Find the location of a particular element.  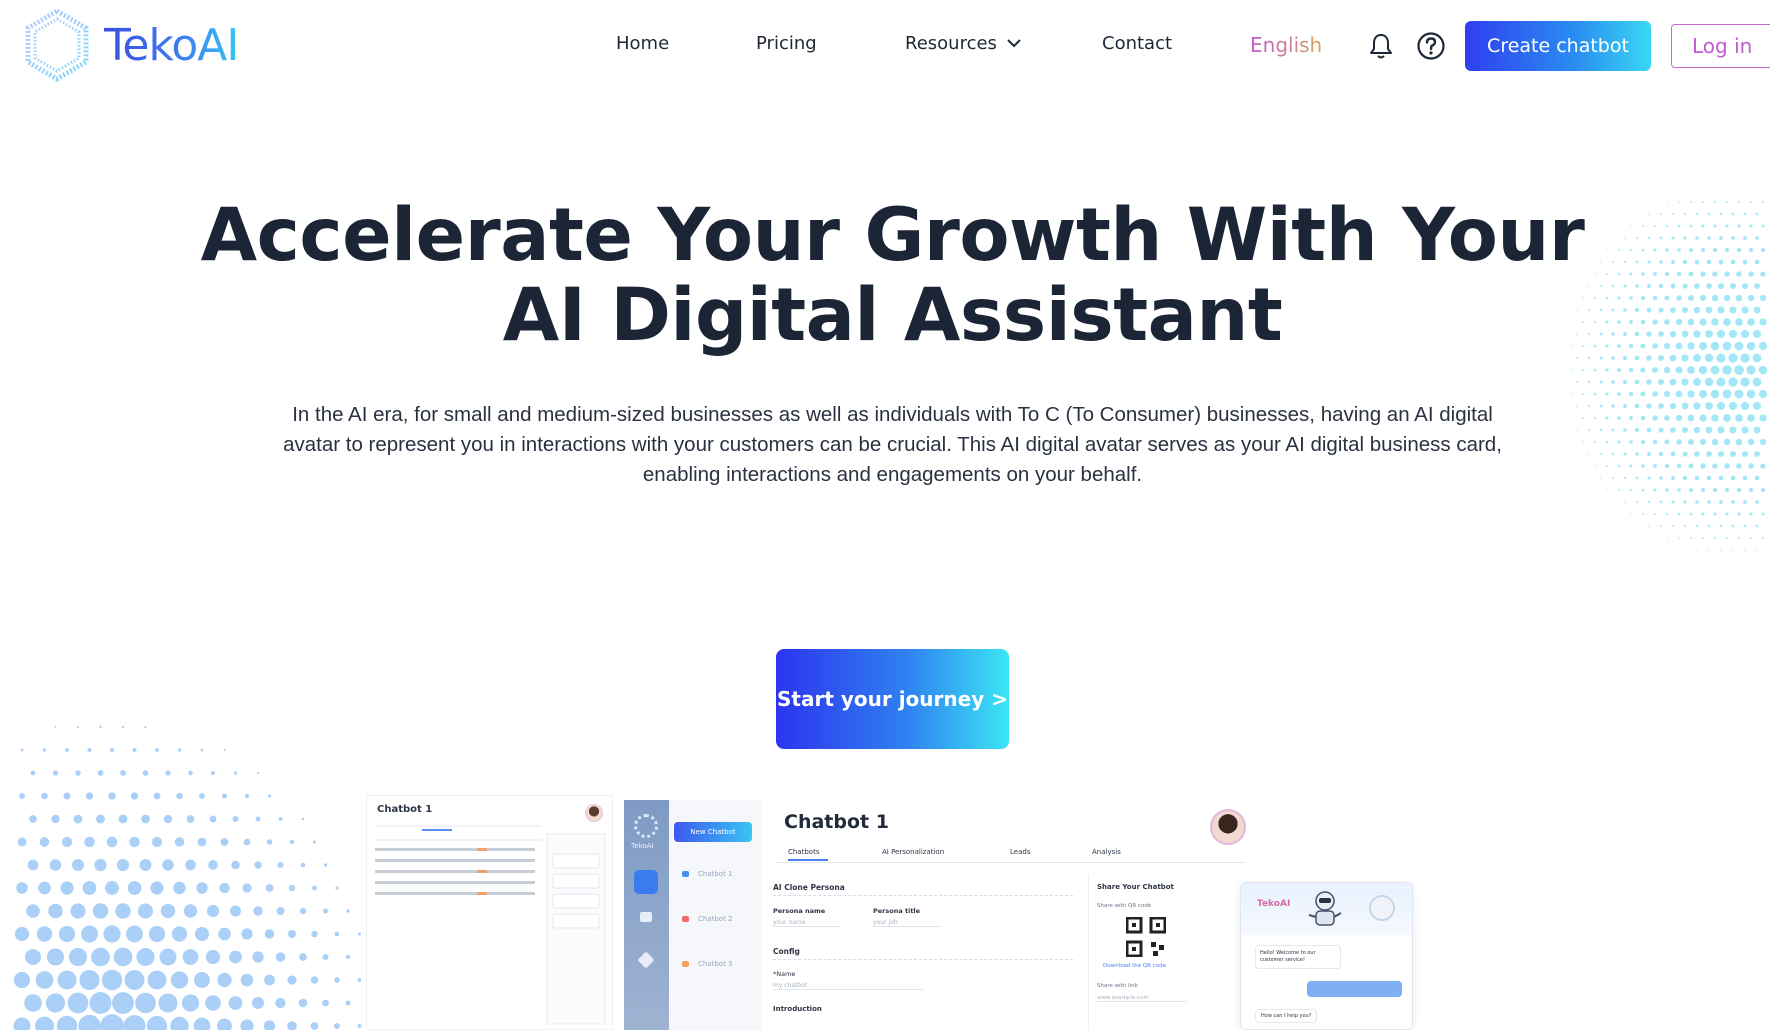

persona-title-field: your job is located at coordinates (907, 923).